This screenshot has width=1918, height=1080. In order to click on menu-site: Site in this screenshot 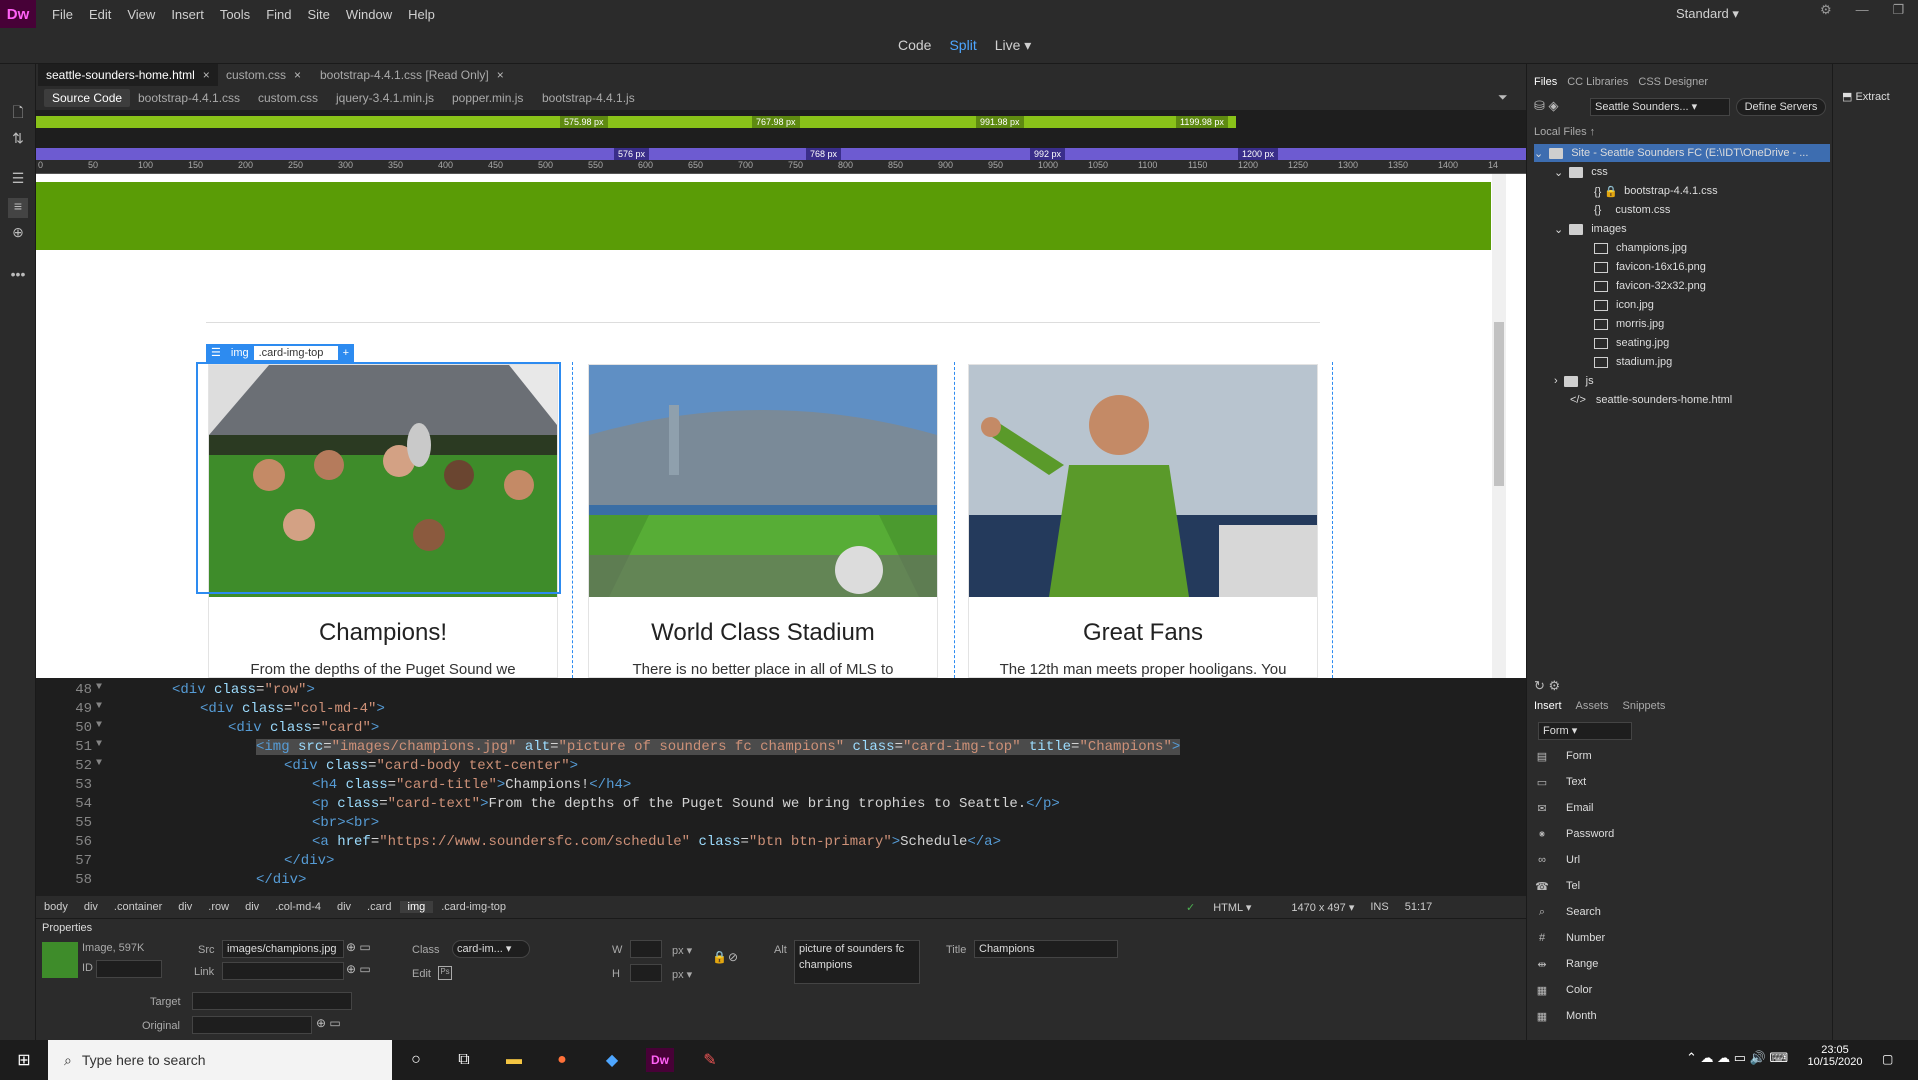, I will do `click(318, 14)`.